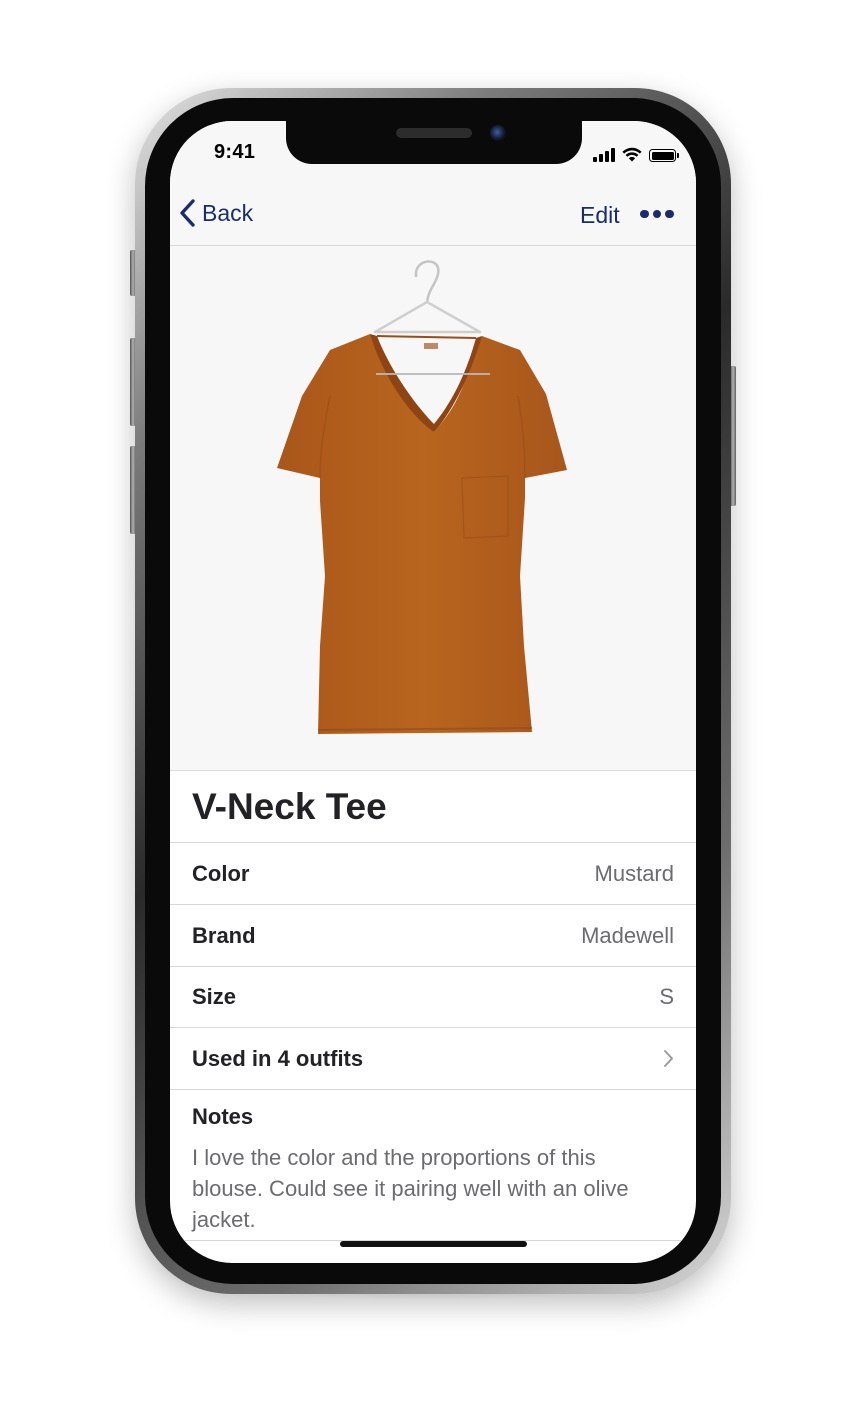 The image size is (846, 1410). Describe the element at coordinates (433, 1059) in the screenshot. I see `used-in-outfits-row: Used in 4 outfits` at that location.